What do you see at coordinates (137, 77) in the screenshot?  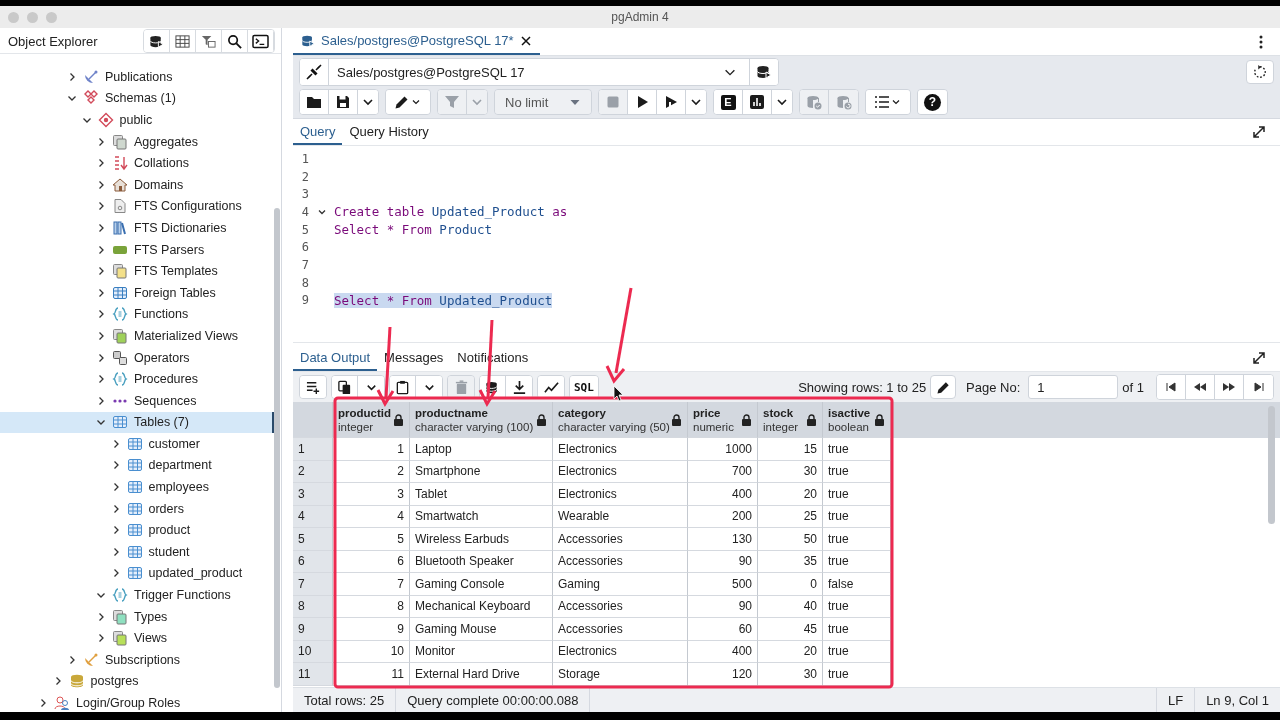 I see `tree-item: Publications` at bounding box center [137, 77].